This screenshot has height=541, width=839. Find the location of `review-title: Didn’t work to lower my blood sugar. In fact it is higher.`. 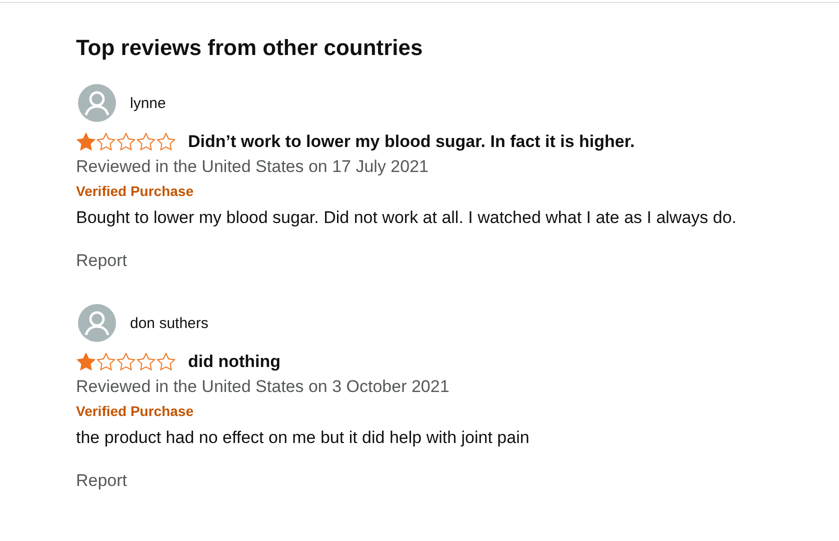

review-title: Didn’t work to lower my blood sugar. In fact it is higher. is located at coordinates (411, 142).